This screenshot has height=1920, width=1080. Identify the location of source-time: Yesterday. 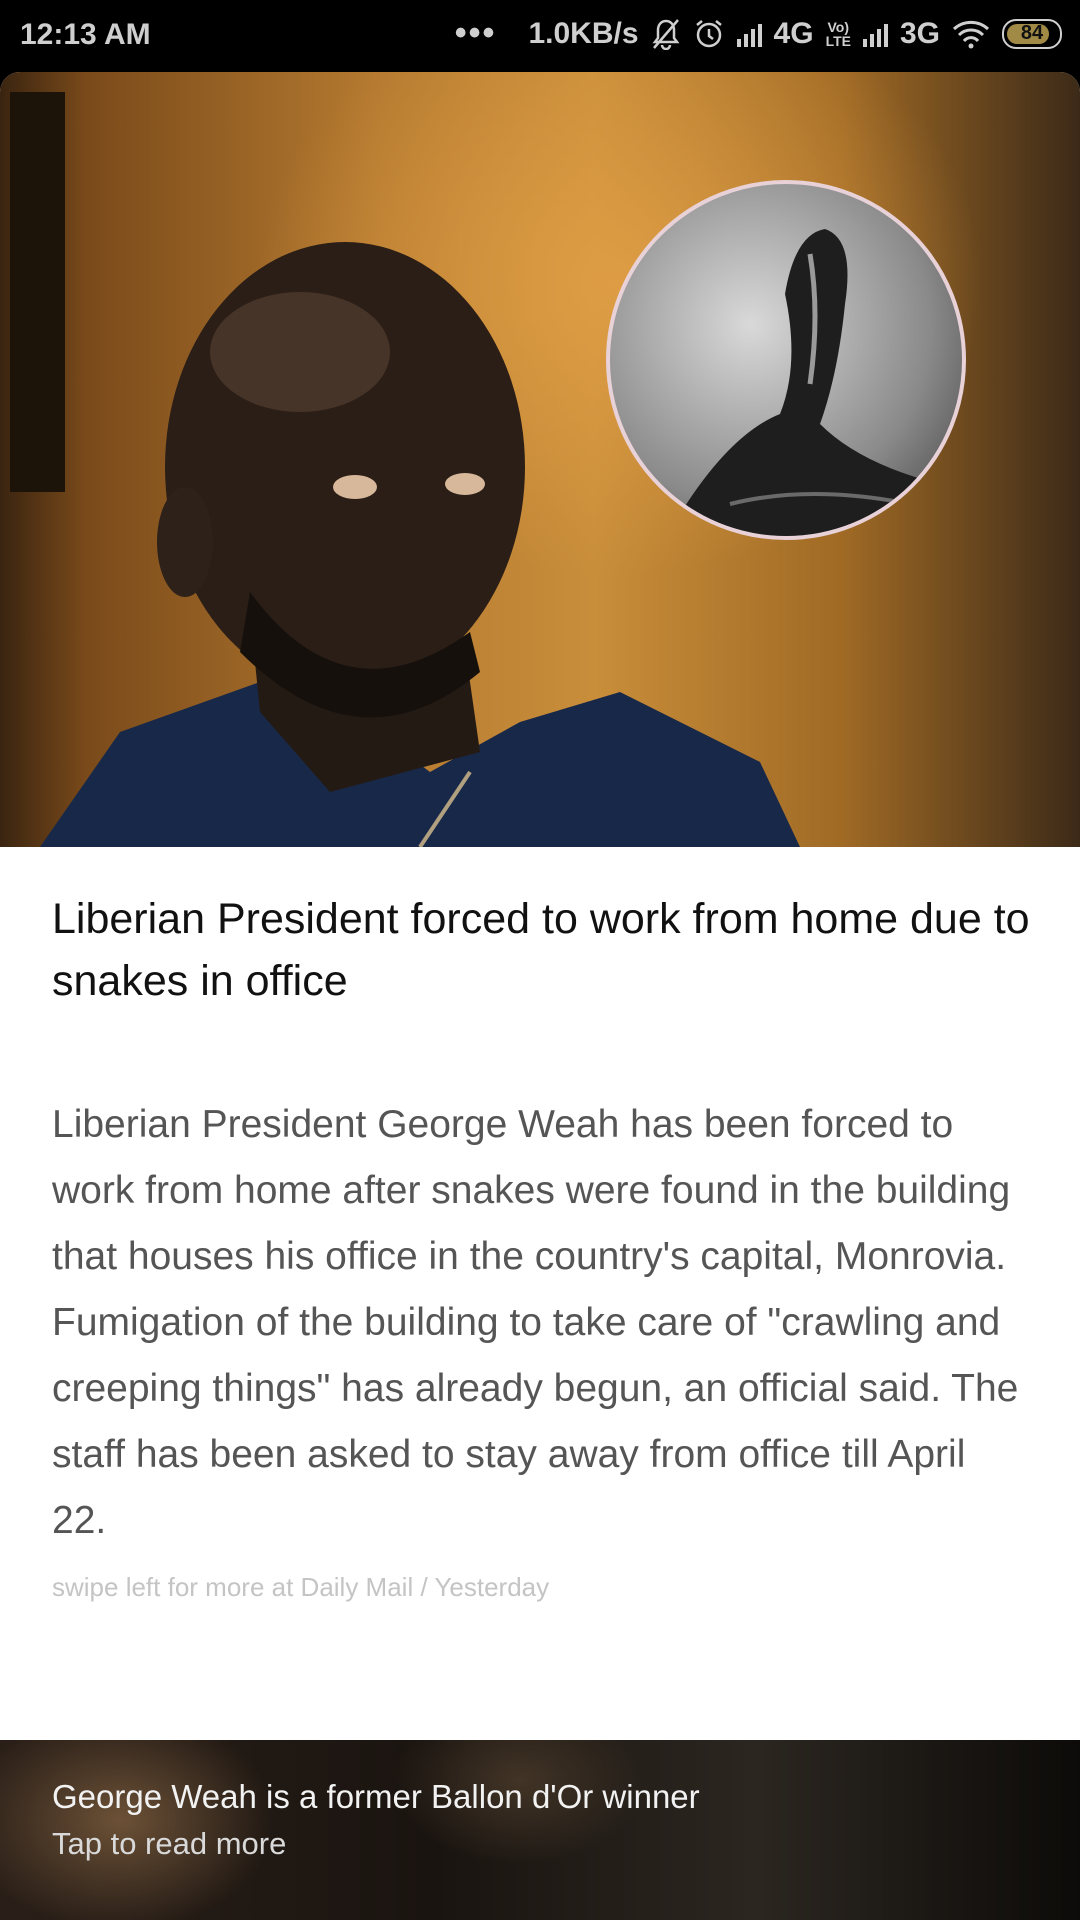
(492, 1587).